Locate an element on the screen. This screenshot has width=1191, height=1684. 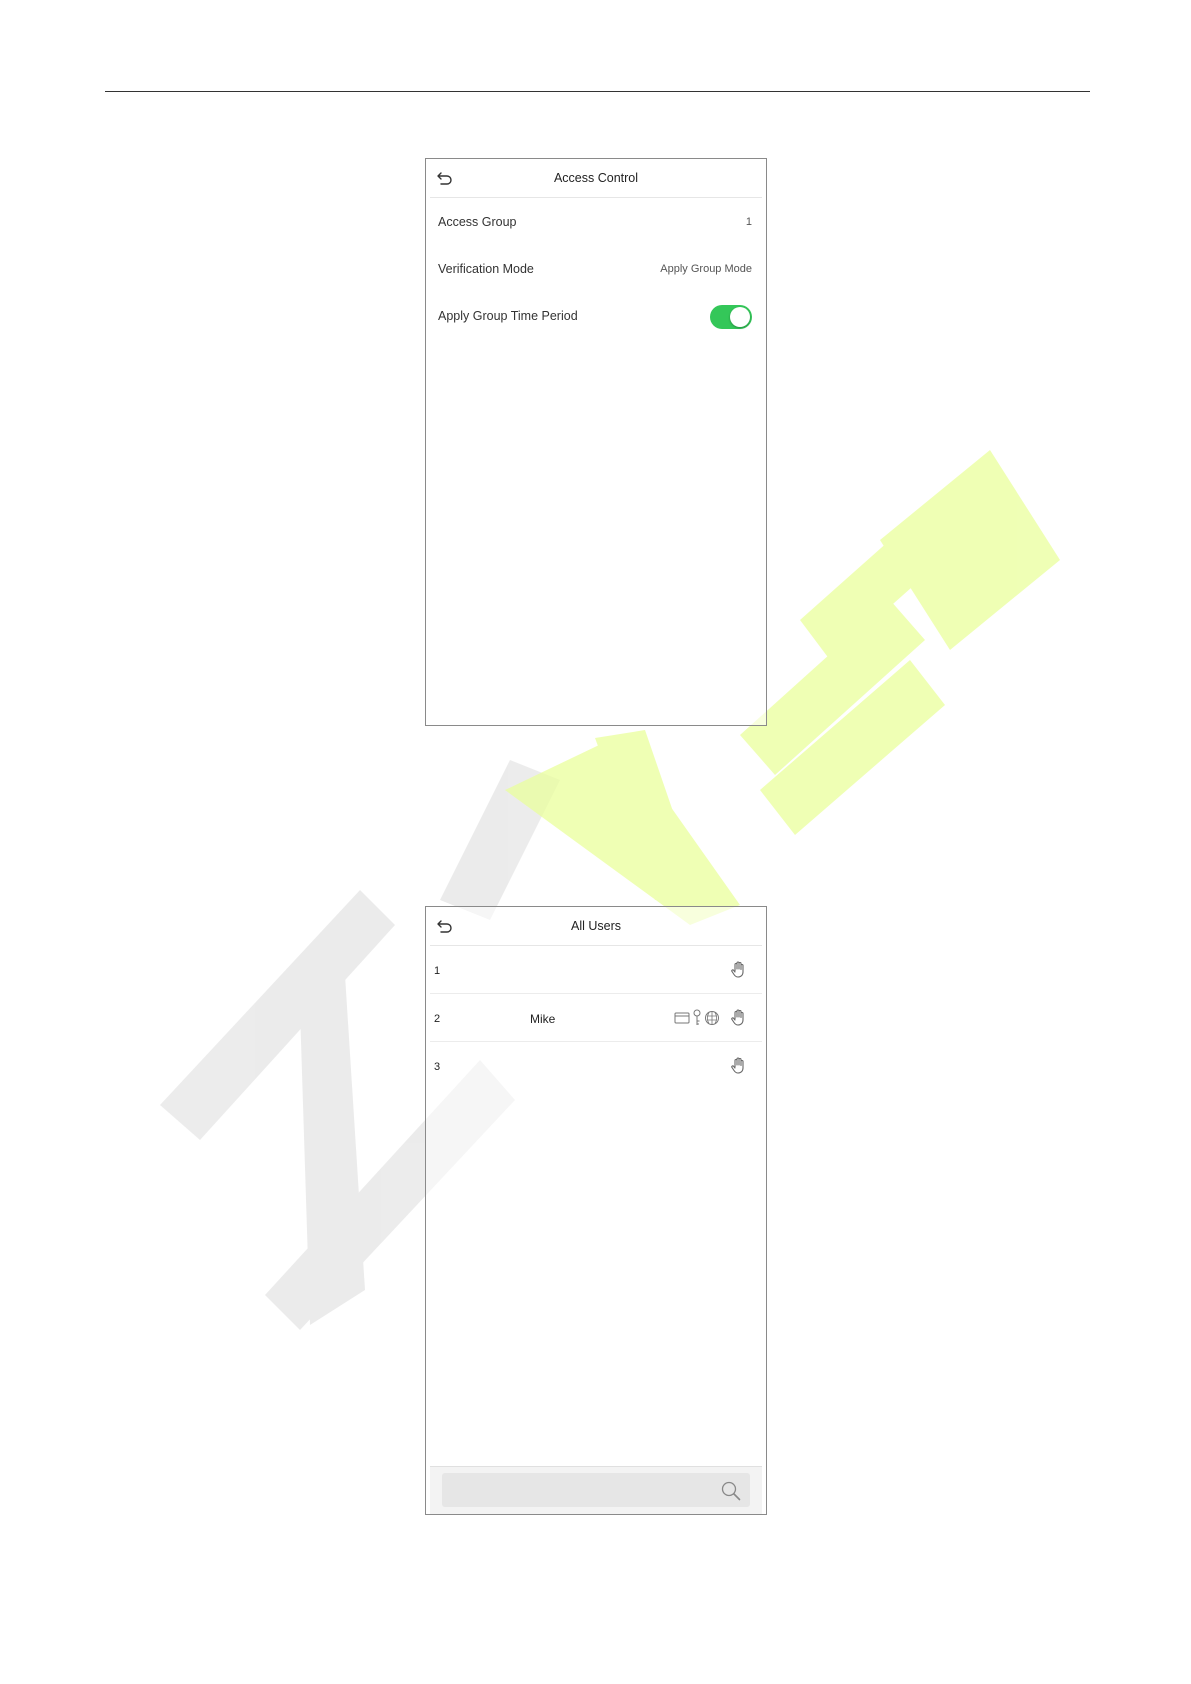
credential-icons is located at coordinates (697, 1018).